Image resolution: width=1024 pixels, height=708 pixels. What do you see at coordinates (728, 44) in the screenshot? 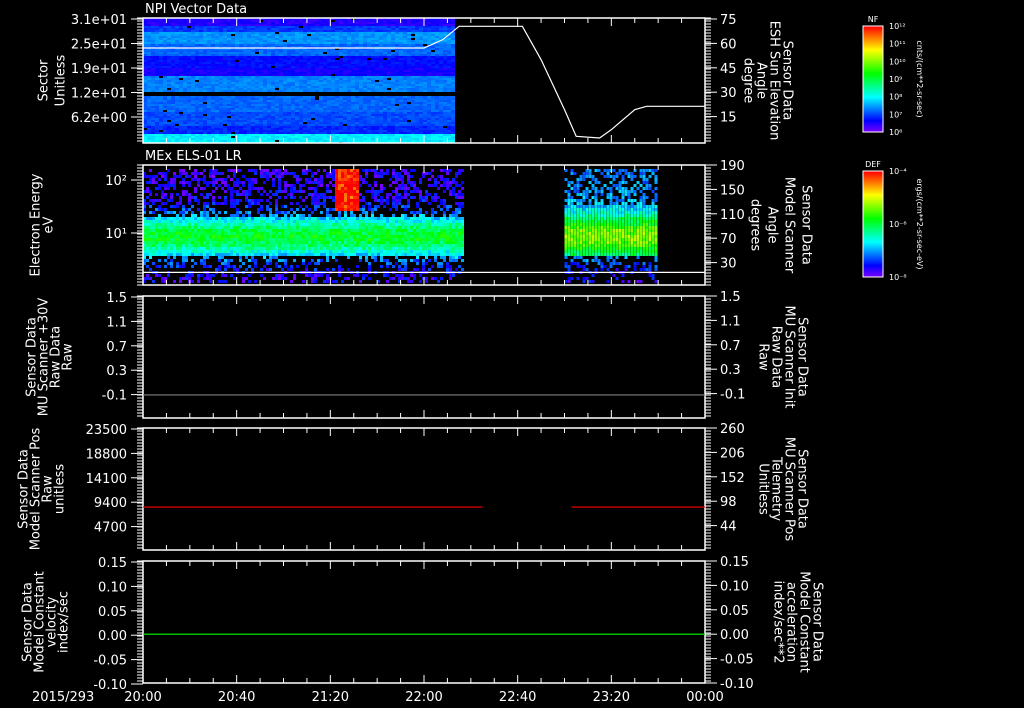
I see `right-y-tick-label: 60` at bounding box center [728, 44].